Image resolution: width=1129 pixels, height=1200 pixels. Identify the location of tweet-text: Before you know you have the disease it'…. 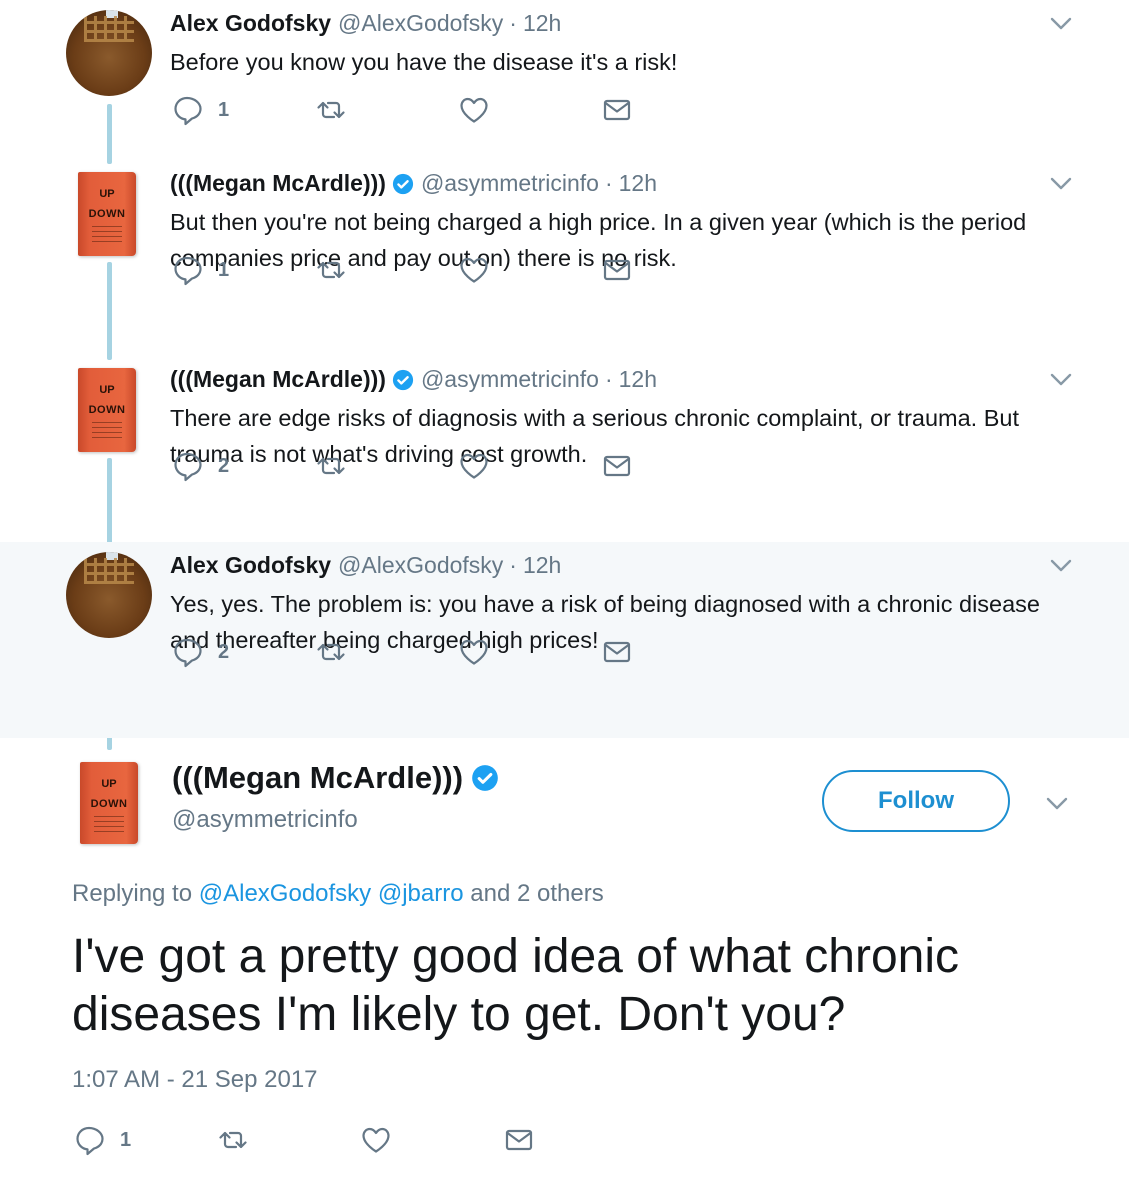
(424, 62).